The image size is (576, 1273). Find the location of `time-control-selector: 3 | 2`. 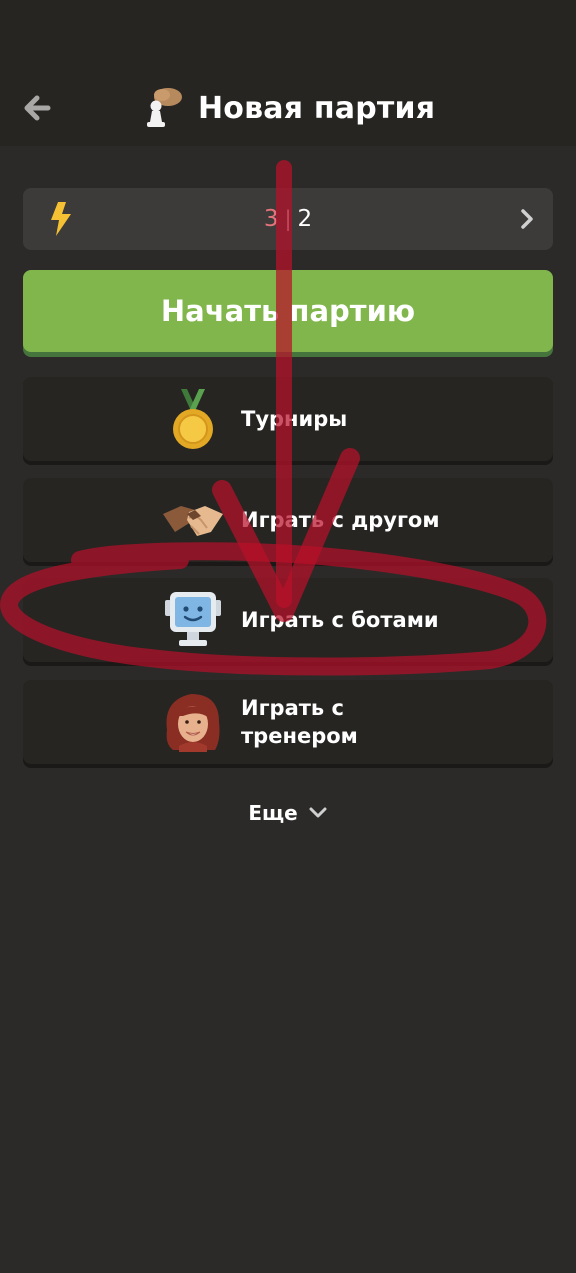

time-control-selector: 3 | 2 is located at coordinates (288, 219).